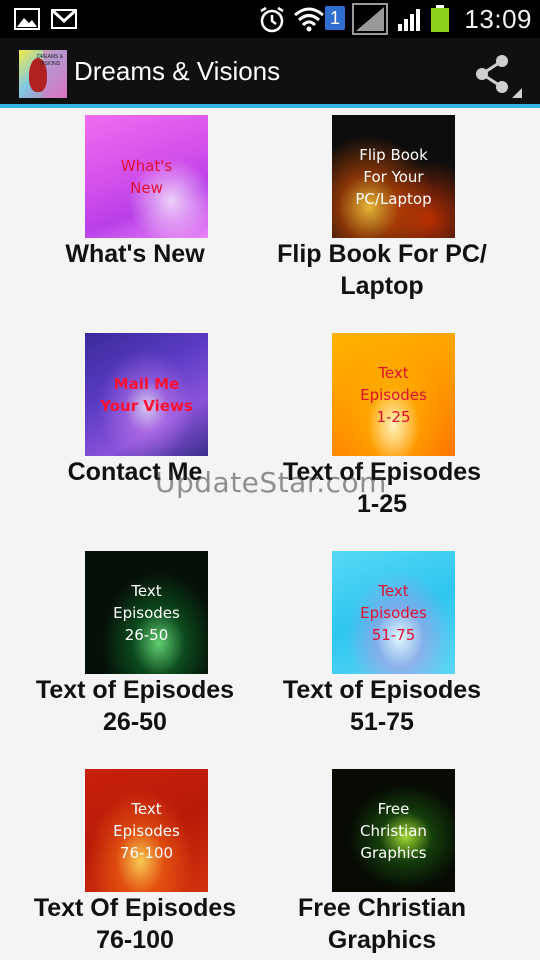  Describe the element at coordinates (382, 270) in the screenshot. I see `grid-item-label: Flip Book For PC/ Laptop` at that location.